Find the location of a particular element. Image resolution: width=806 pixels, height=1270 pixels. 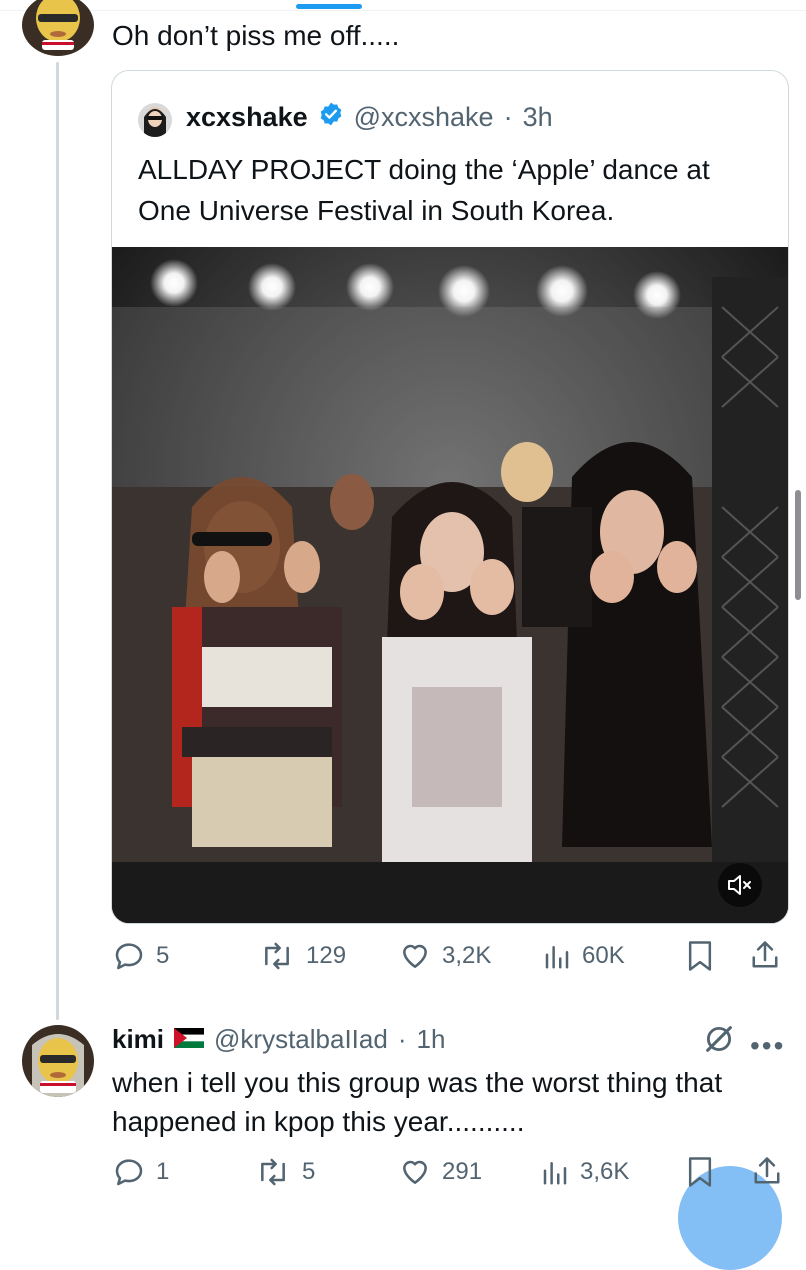

repost-button: 129 is located at coordinates (302, 956).